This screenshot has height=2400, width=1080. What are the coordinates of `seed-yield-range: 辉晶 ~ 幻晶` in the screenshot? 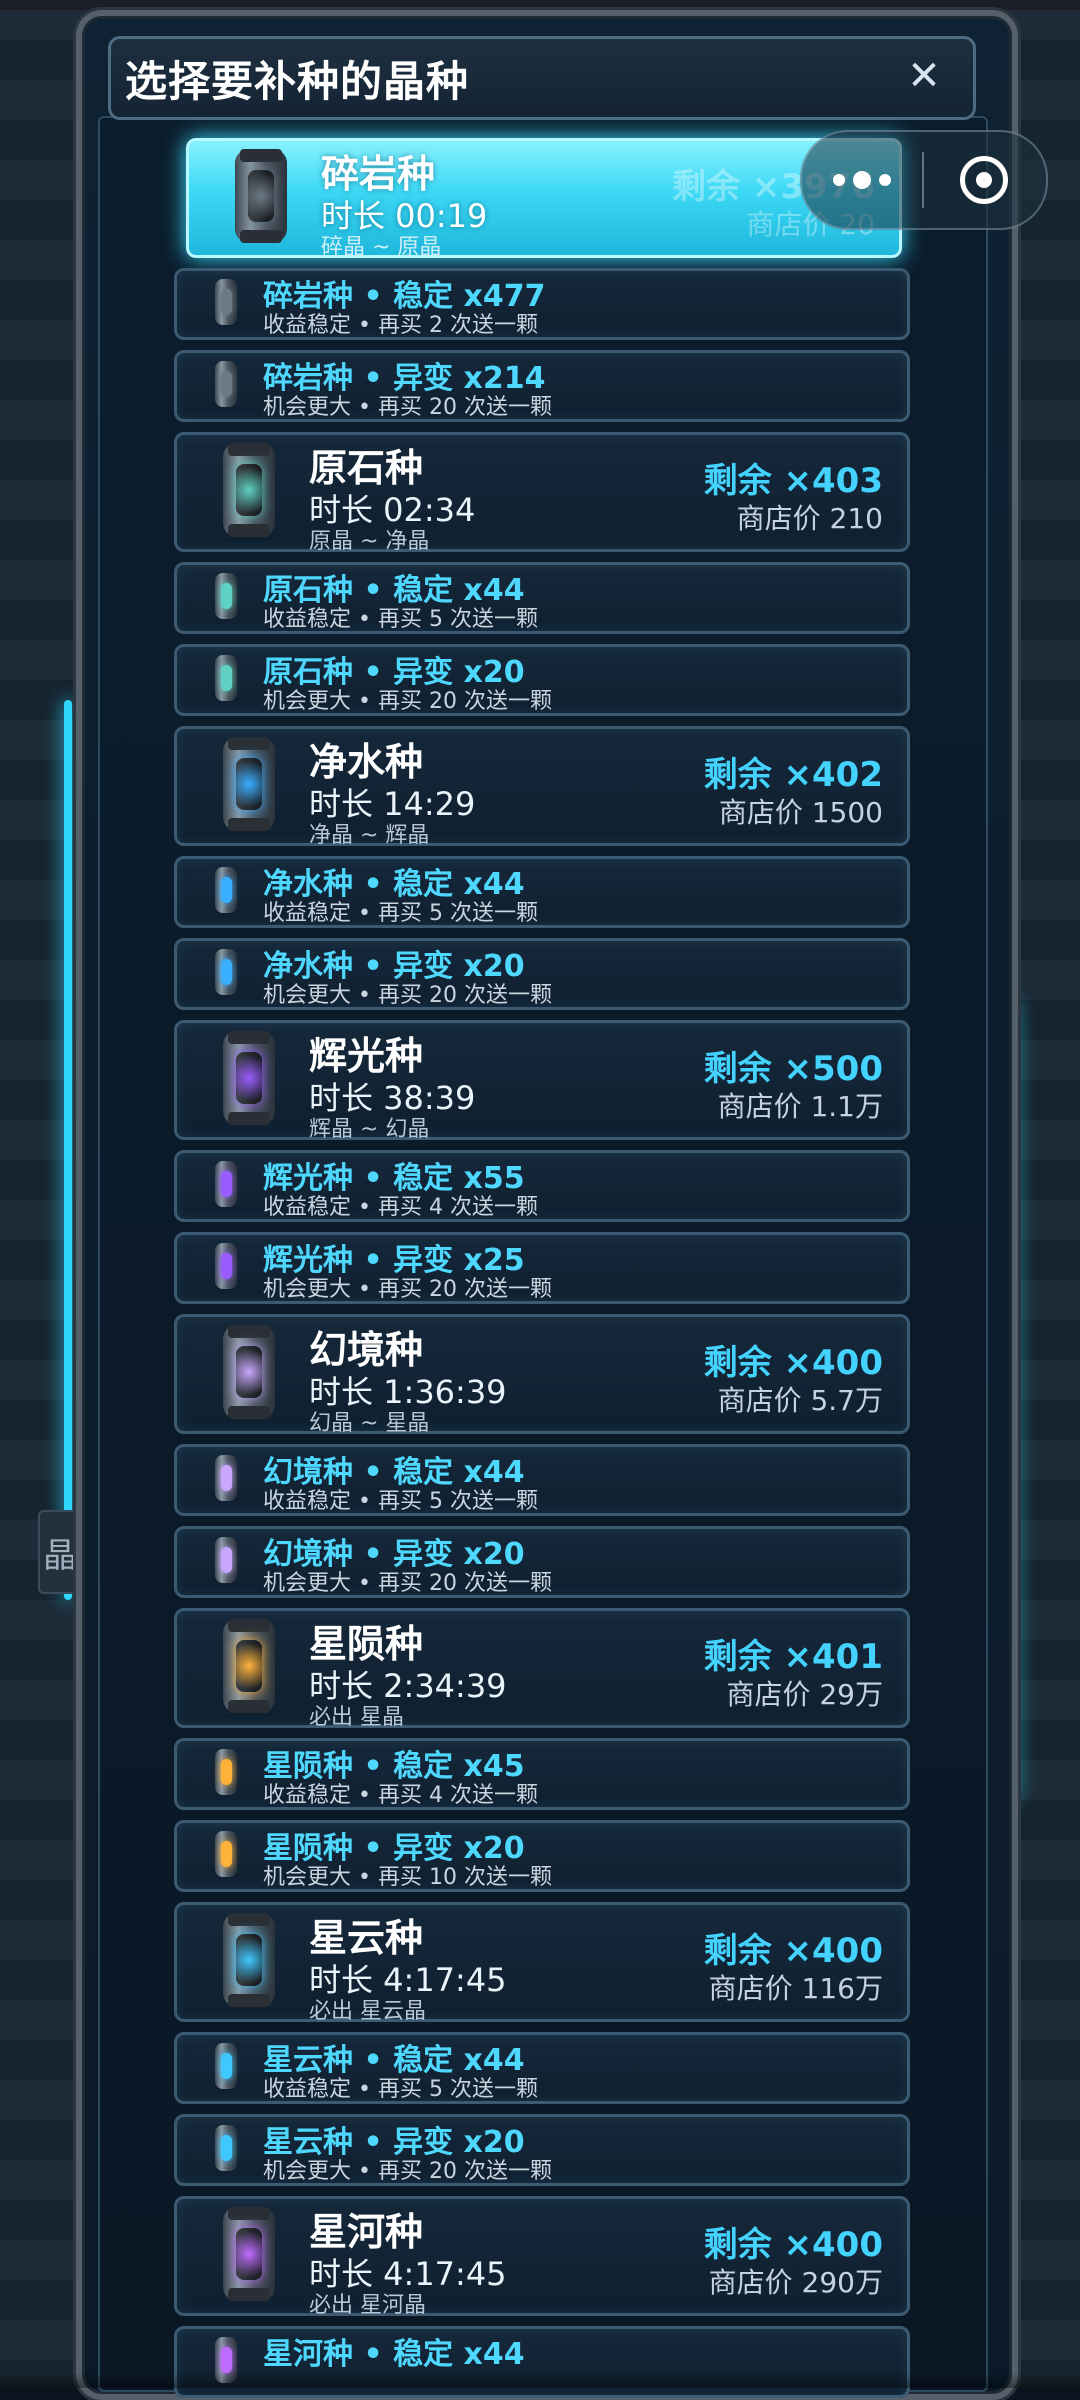 It's located at (369, 1129).